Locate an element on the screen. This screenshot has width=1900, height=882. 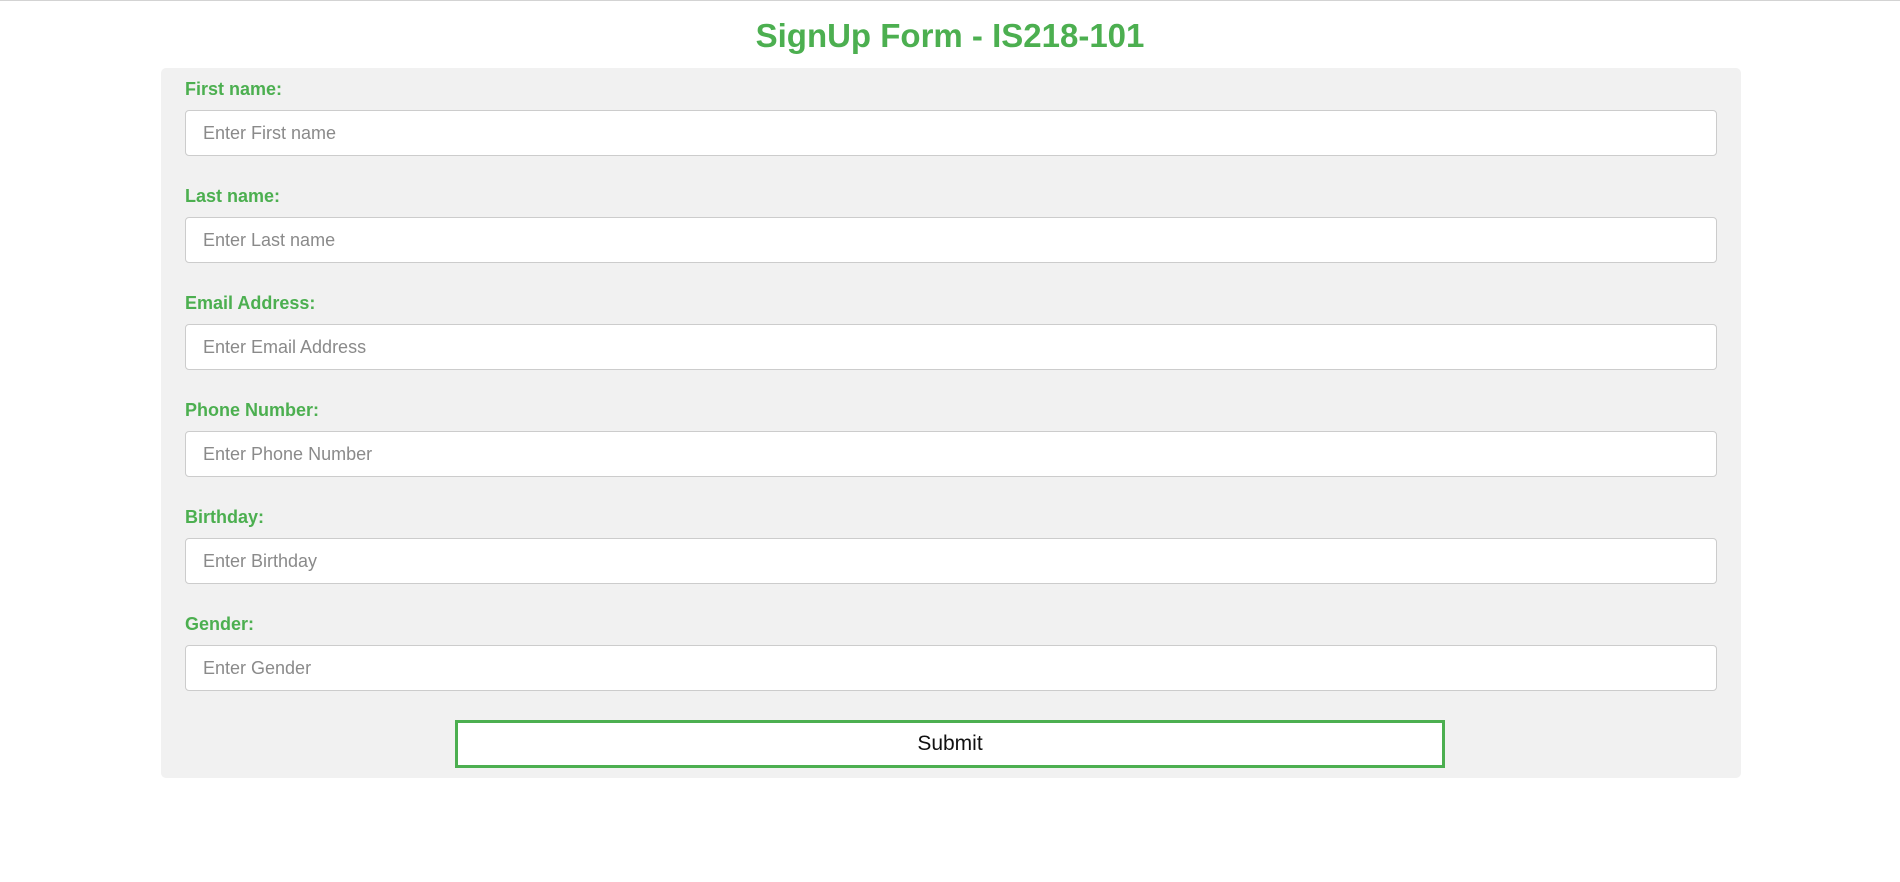
last-name-label: Last name: is located at coordinates (233, 196).